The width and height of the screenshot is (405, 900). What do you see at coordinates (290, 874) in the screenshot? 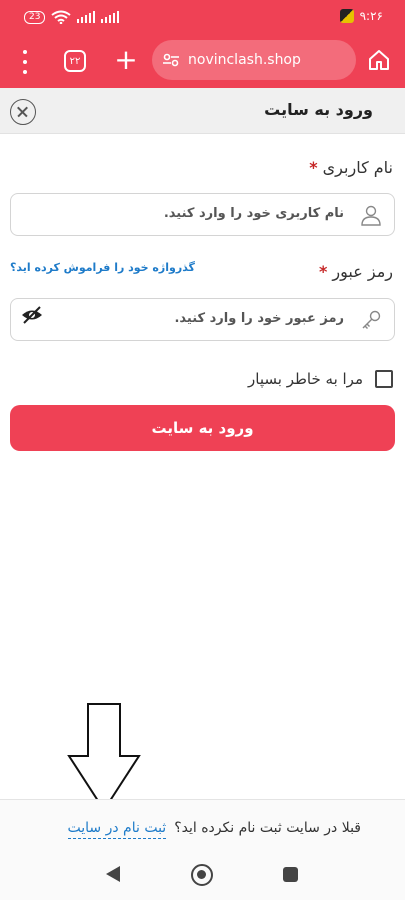
I see `recents-icon` at bounding box center [290, 874].